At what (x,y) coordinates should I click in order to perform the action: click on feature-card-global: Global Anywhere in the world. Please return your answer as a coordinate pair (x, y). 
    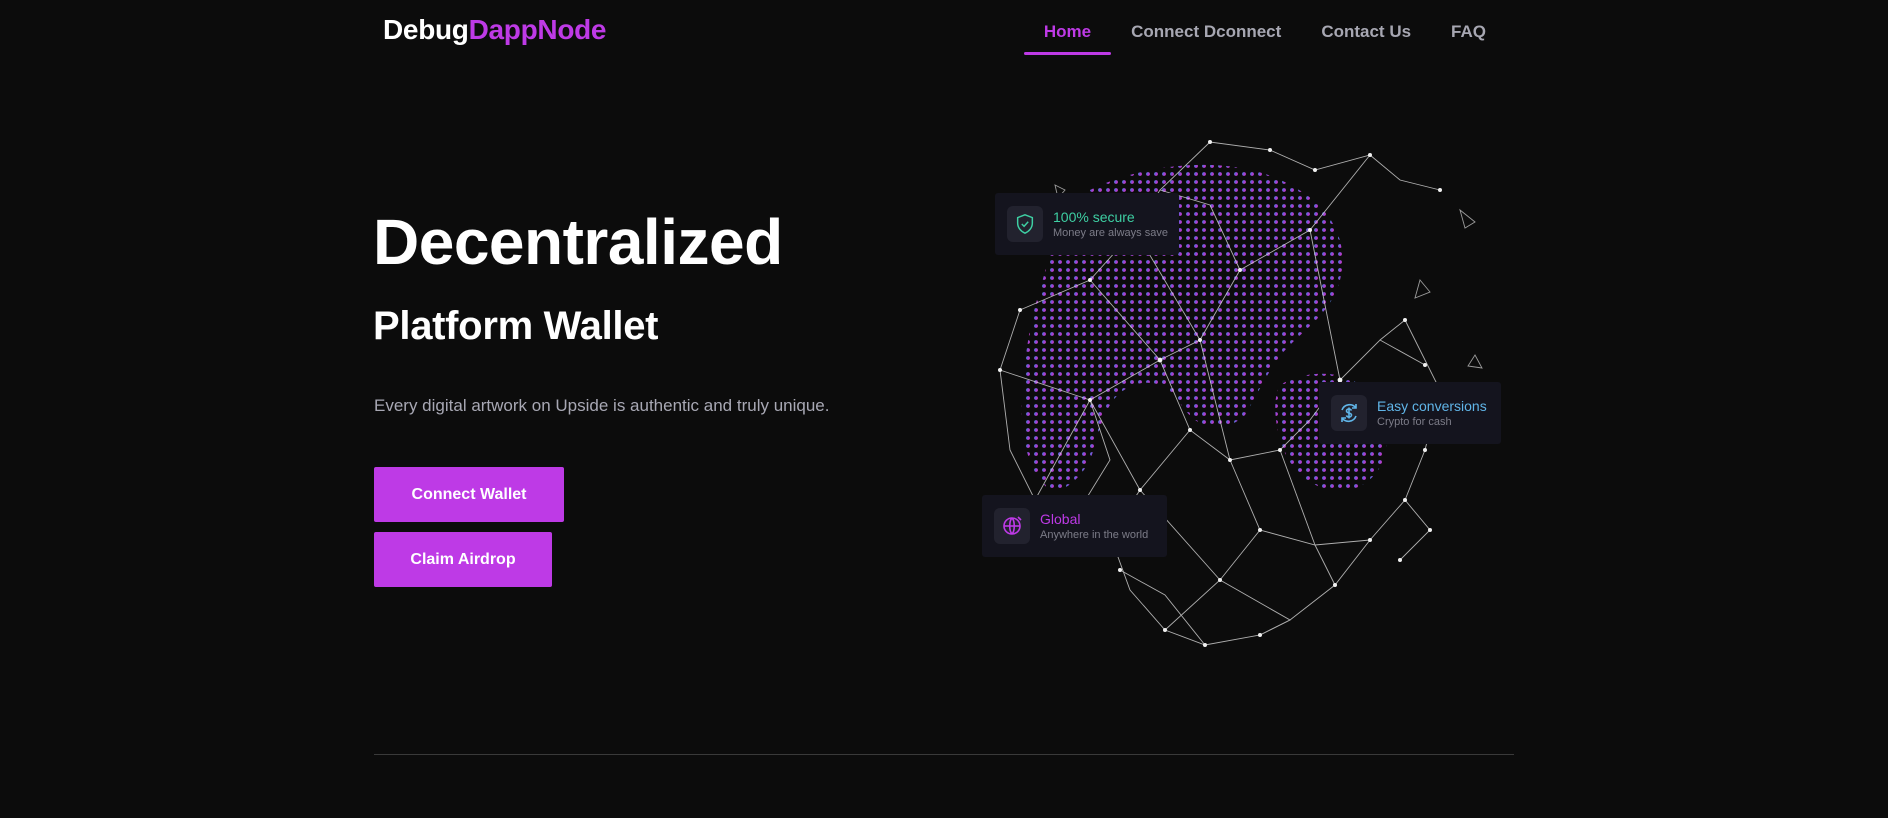
    Looking at the image, I should click on (1074, 526).